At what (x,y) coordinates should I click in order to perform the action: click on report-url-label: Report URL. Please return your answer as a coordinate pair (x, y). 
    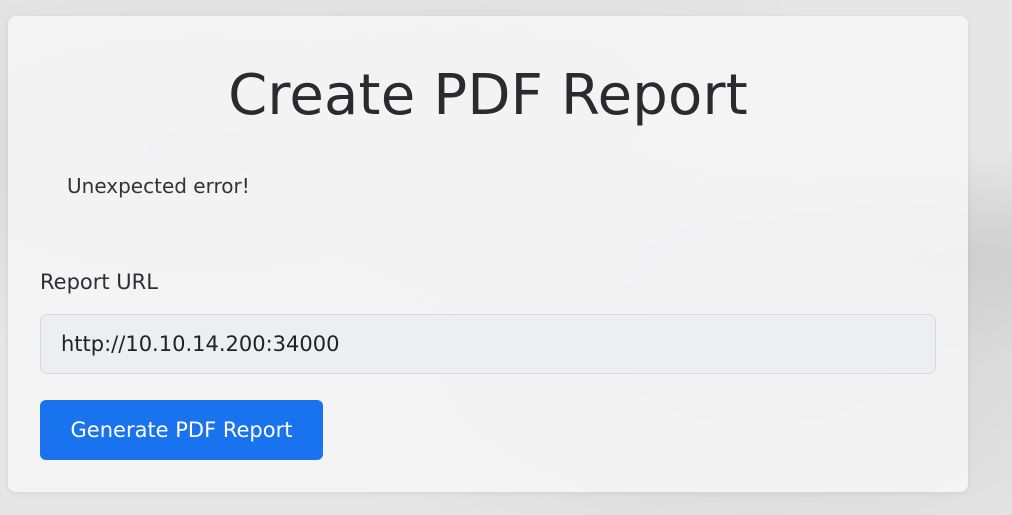
    Looking at the image, I should click on (99, 282).